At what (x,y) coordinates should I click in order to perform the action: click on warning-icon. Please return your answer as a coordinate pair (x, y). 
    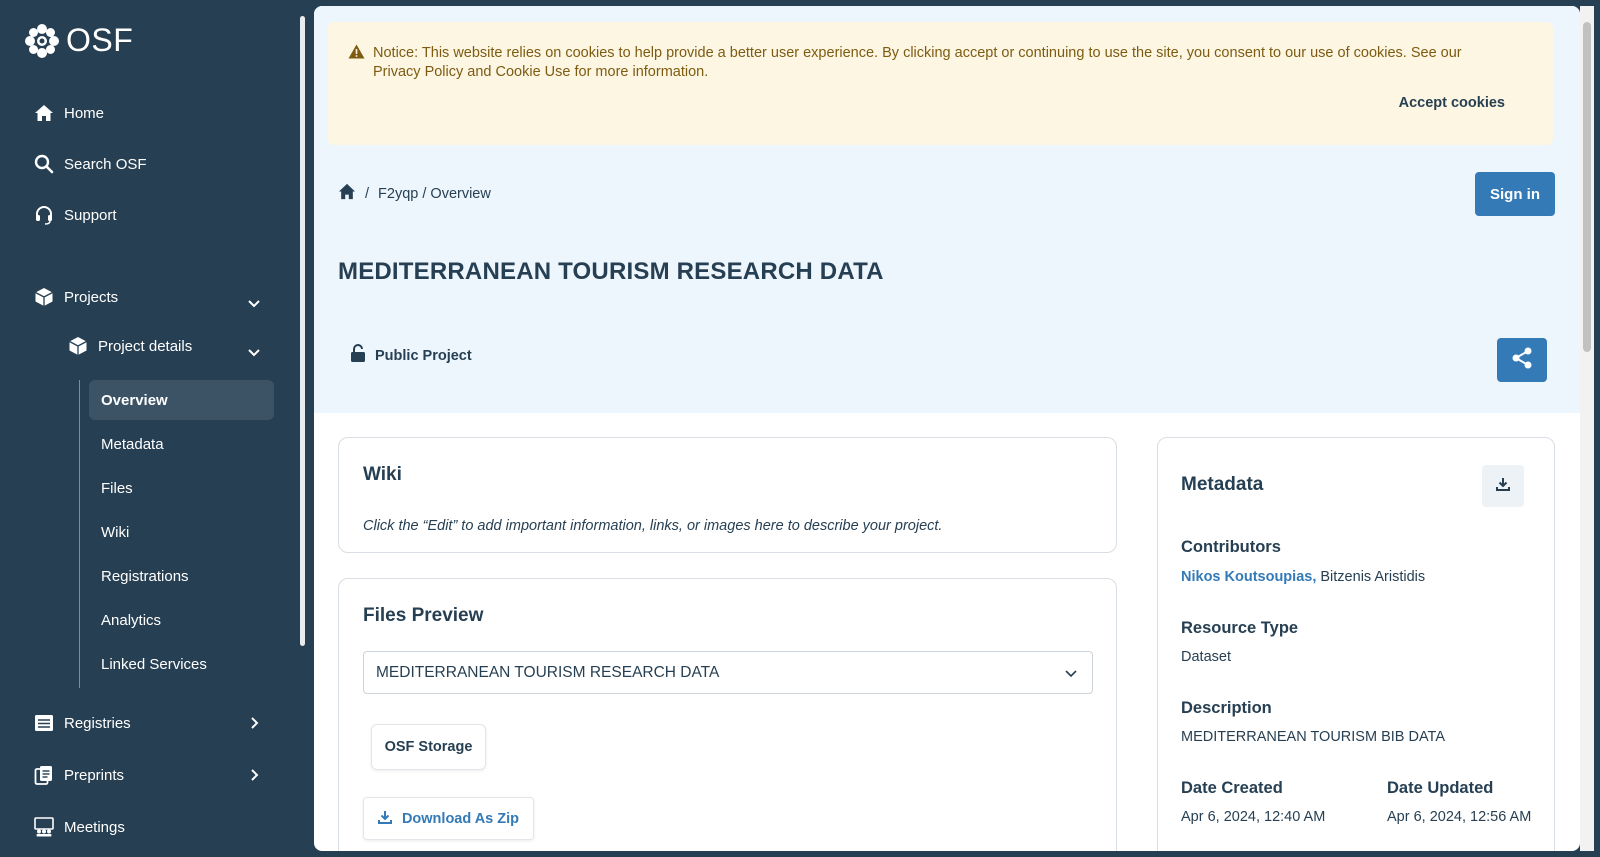
    Looking at the image, I should click on (356, 54).